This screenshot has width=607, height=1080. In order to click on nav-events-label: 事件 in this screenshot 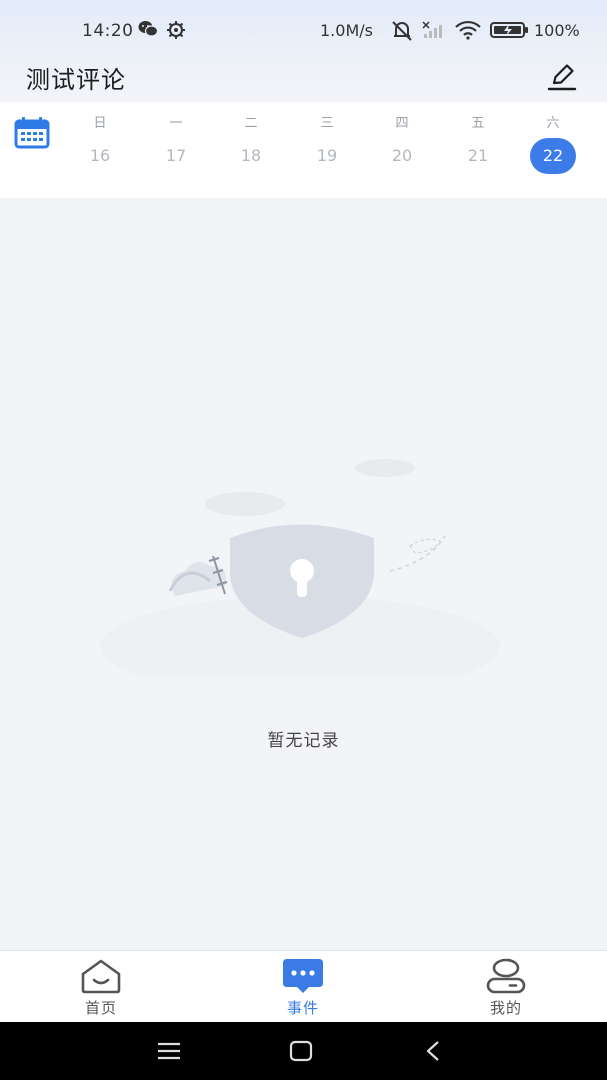, I will do `click(302, 1008)`.